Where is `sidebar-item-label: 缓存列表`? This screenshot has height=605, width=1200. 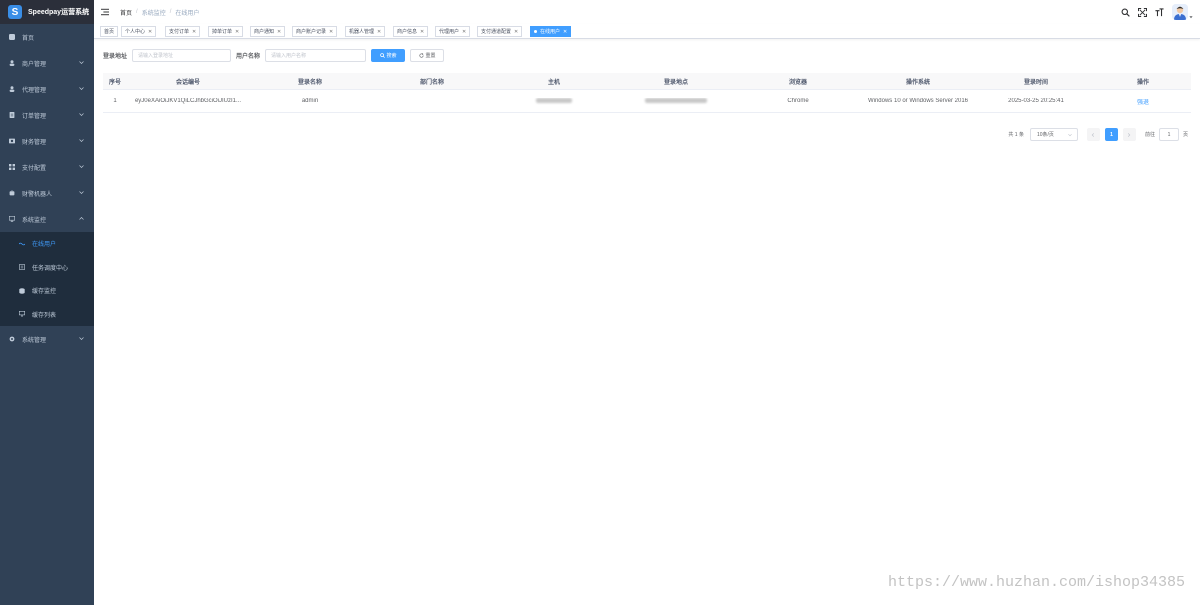
sidebar-item-label: 缓存列表 is located at coordinates (44, 315).